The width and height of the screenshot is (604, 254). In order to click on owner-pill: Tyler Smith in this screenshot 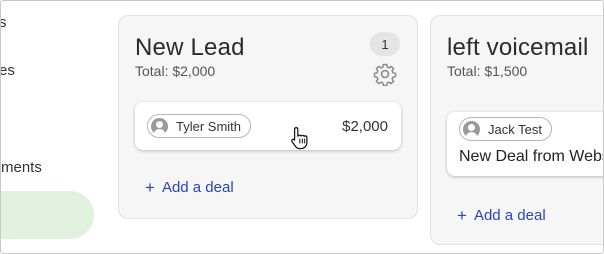, I will do `click(199, 126)`.